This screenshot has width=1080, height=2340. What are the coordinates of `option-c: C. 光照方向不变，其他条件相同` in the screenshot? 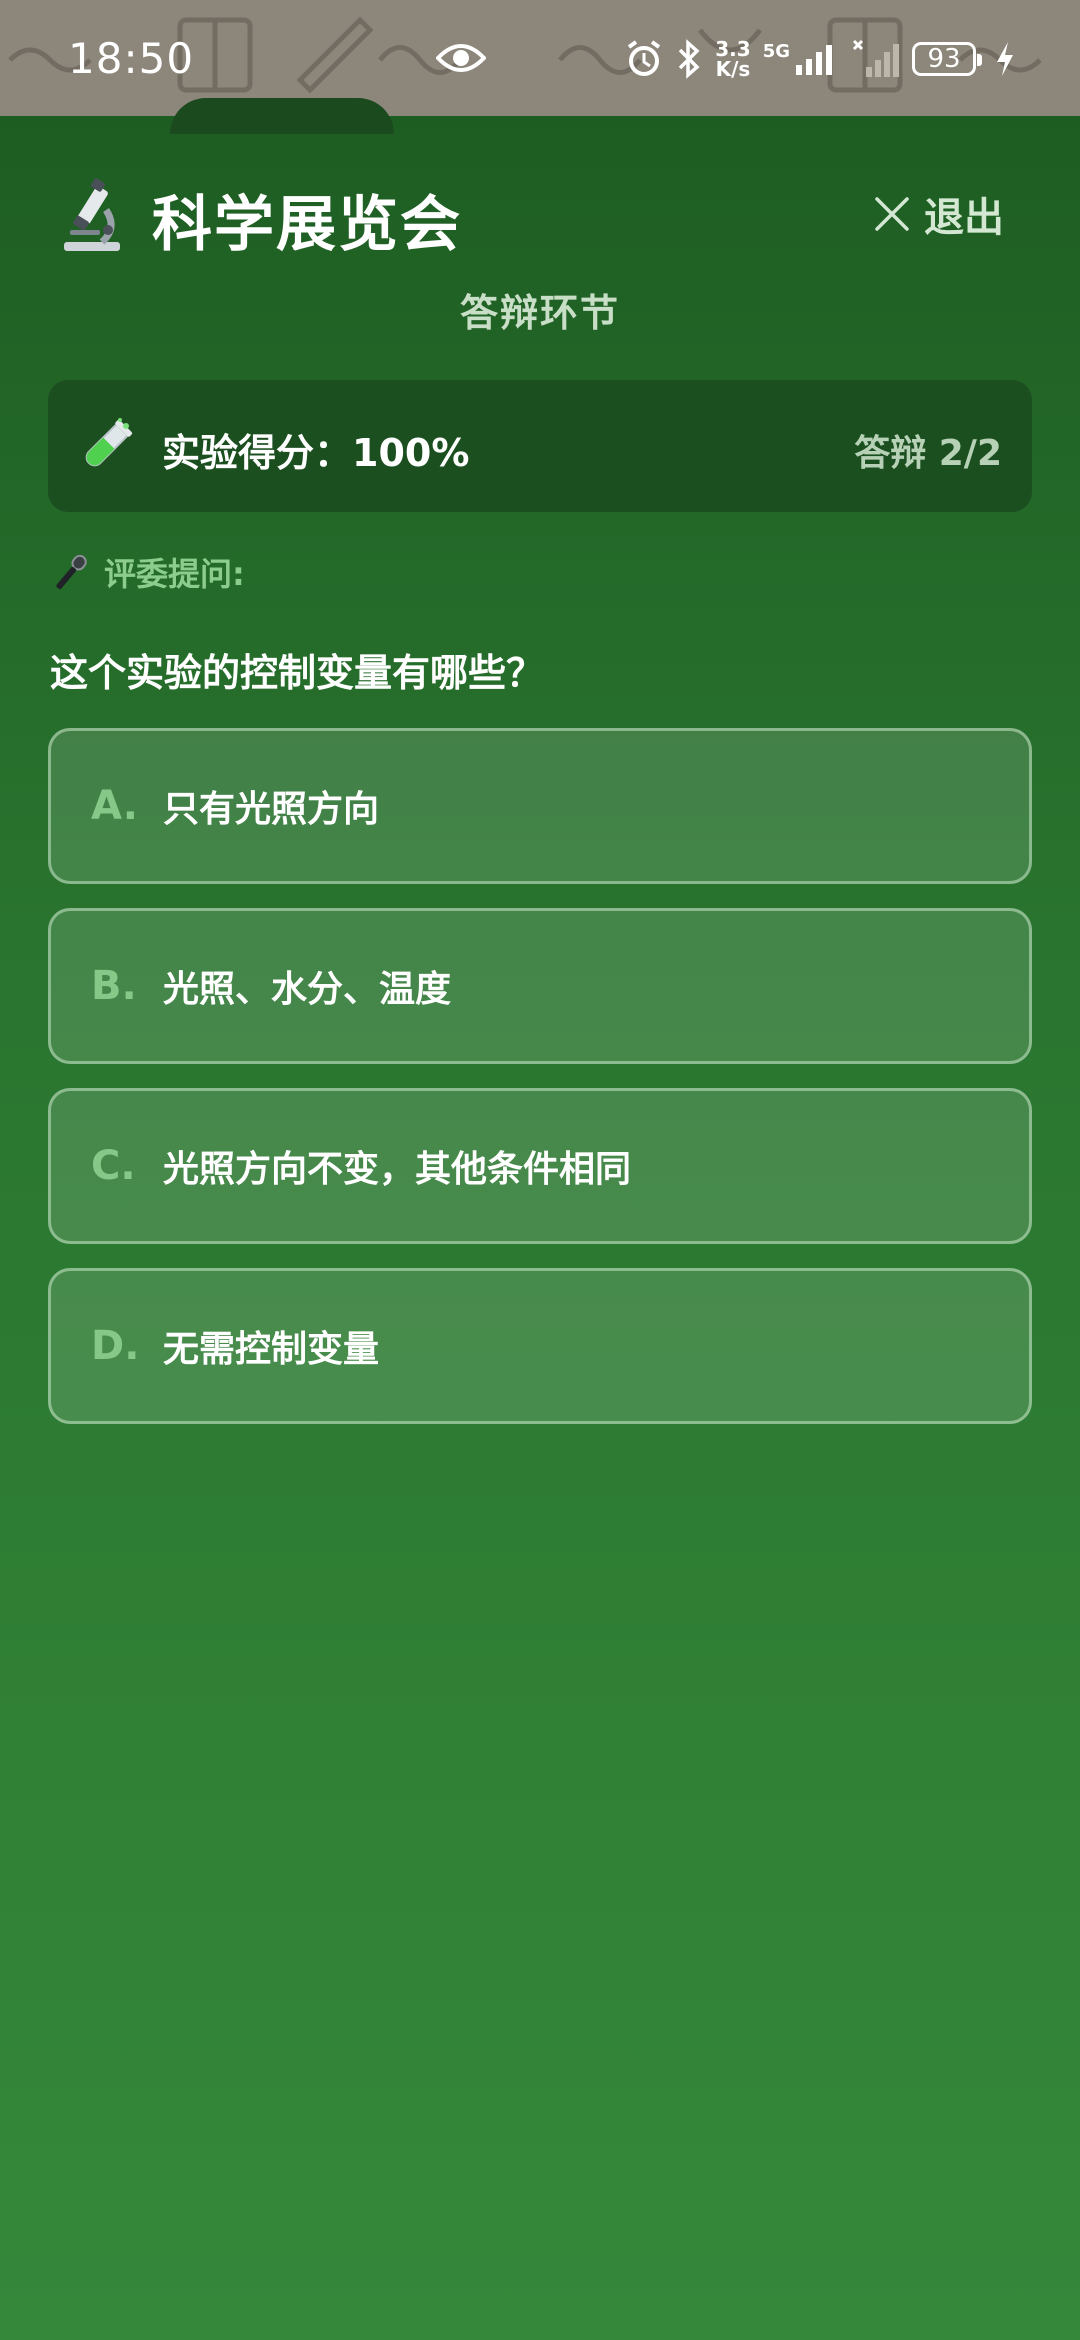 It's located at (540, 1166).